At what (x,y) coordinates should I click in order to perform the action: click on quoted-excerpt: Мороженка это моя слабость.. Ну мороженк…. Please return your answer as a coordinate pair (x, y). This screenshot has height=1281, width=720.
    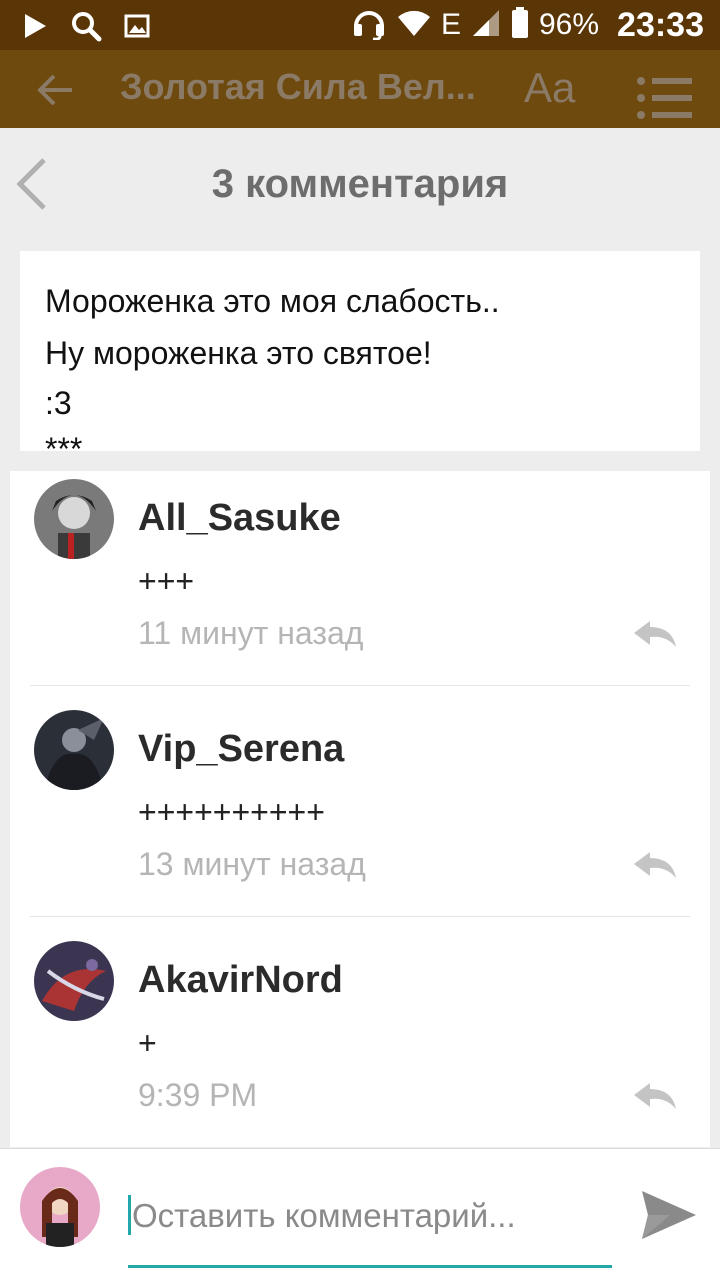
    Looking at the image, I should click on (360, 351).